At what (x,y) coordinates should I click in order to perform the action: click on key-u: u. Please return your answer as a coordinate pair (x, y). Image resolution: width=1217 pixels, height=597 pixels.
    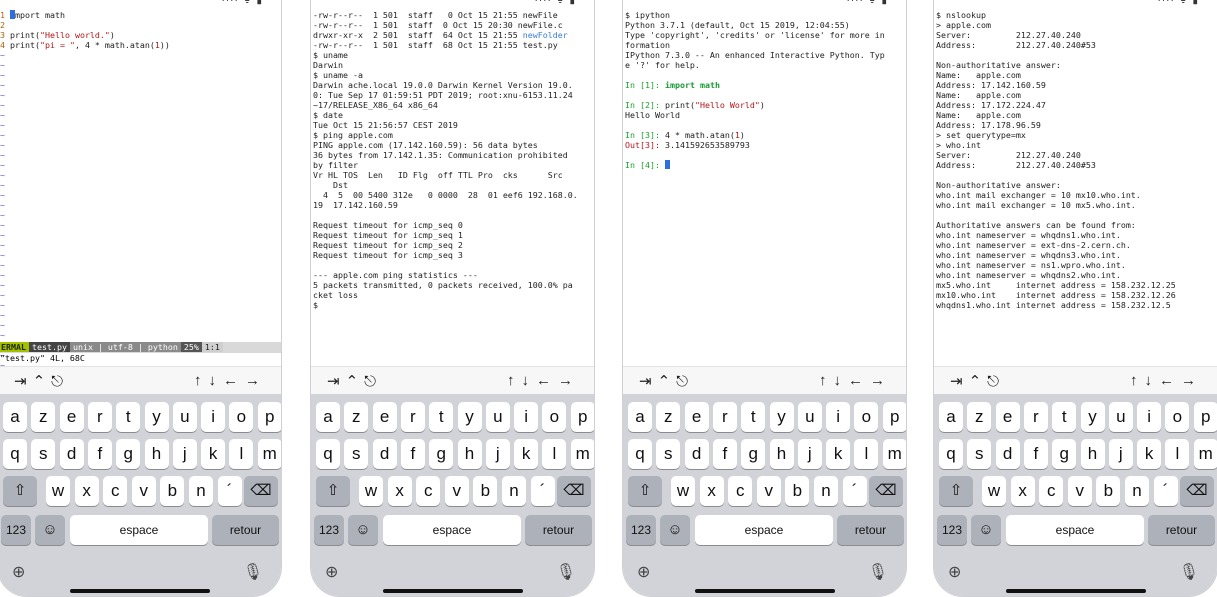
    Looking at the image, I should click on (1120, 417).